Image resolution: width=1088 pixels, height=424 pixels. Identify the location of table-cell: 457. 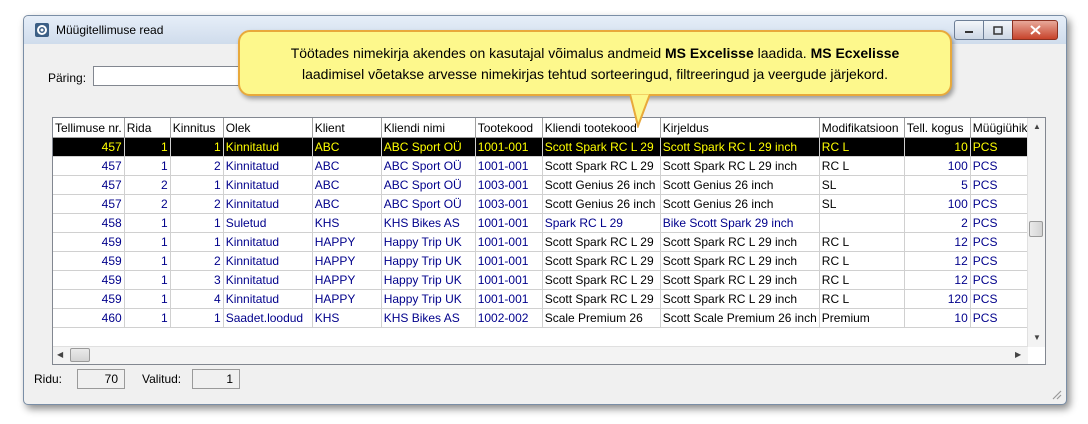
(89, 204).